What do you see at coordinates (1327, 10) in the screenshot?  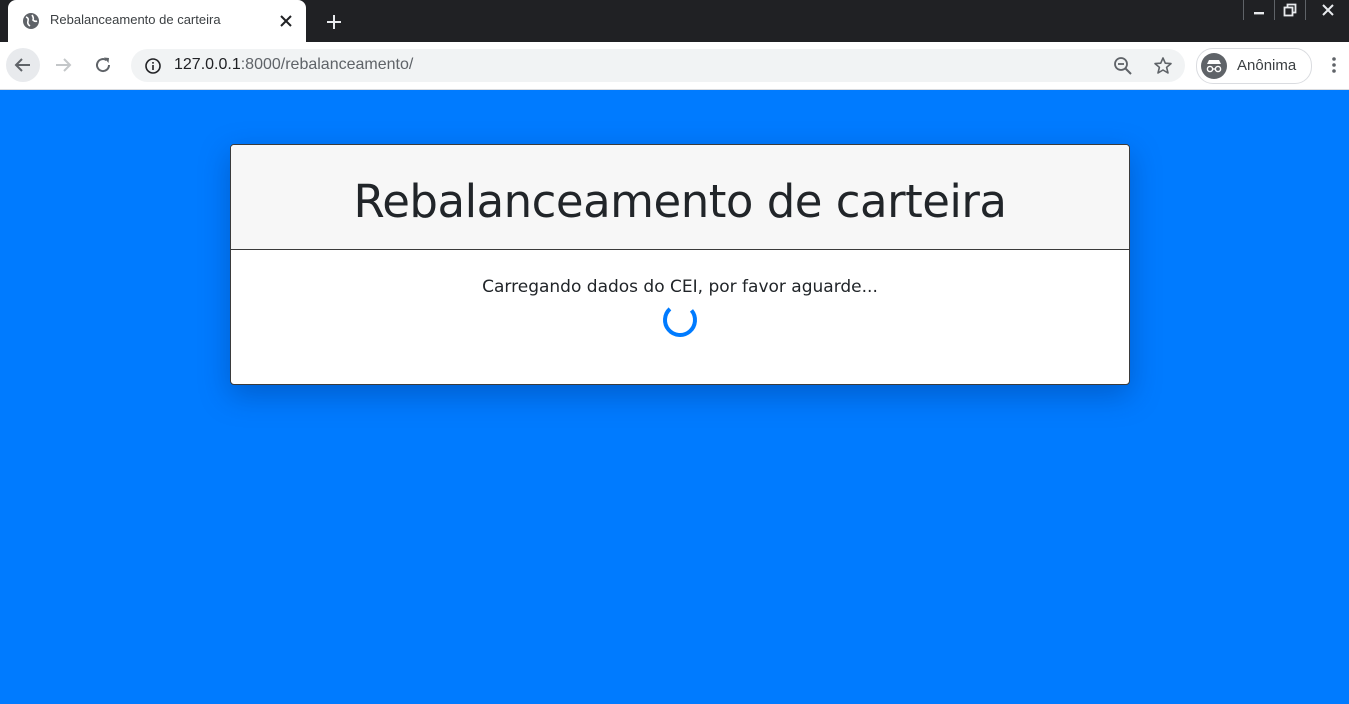 I see `window-close-icon` at bounding box center [1327, 10].